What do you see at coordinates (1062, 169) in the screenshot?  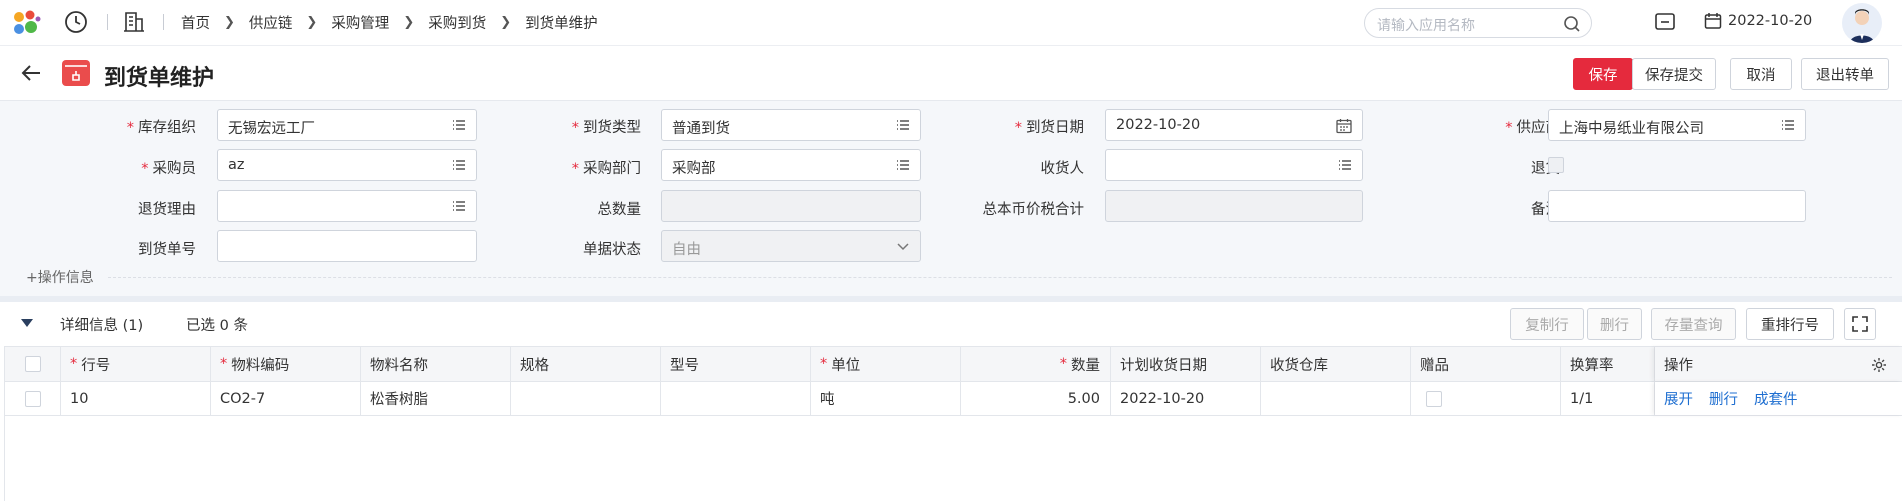 I see `receiver-label: 收货人` at bounding box center [1062, 169].